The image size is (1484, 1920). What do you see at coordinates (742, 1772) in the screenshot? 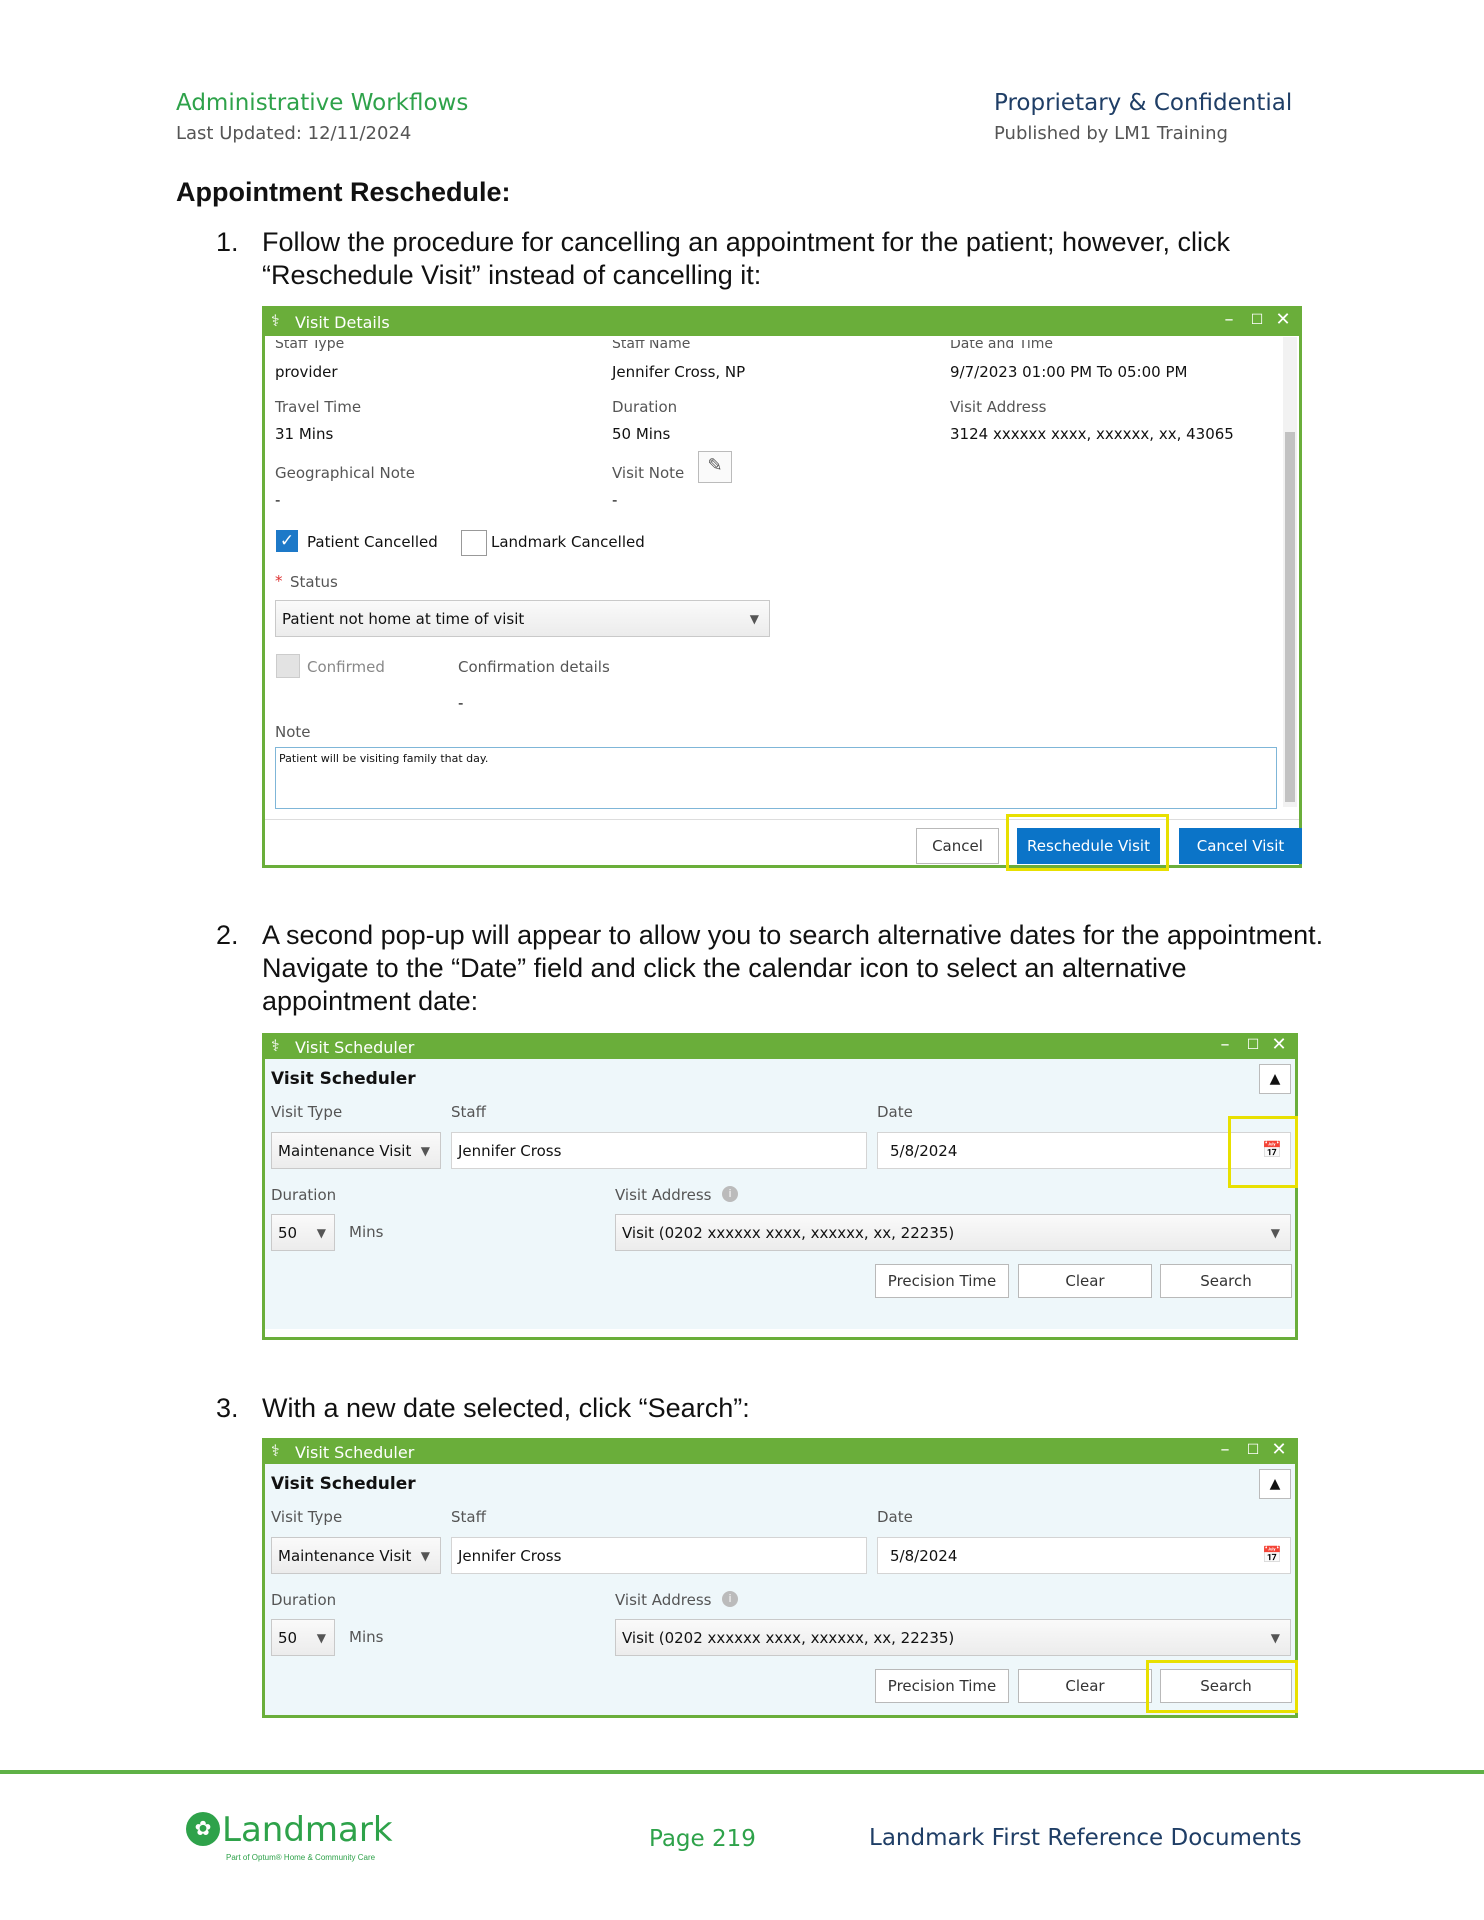
I see `footer-divider` at bounding box center [742, 1772].